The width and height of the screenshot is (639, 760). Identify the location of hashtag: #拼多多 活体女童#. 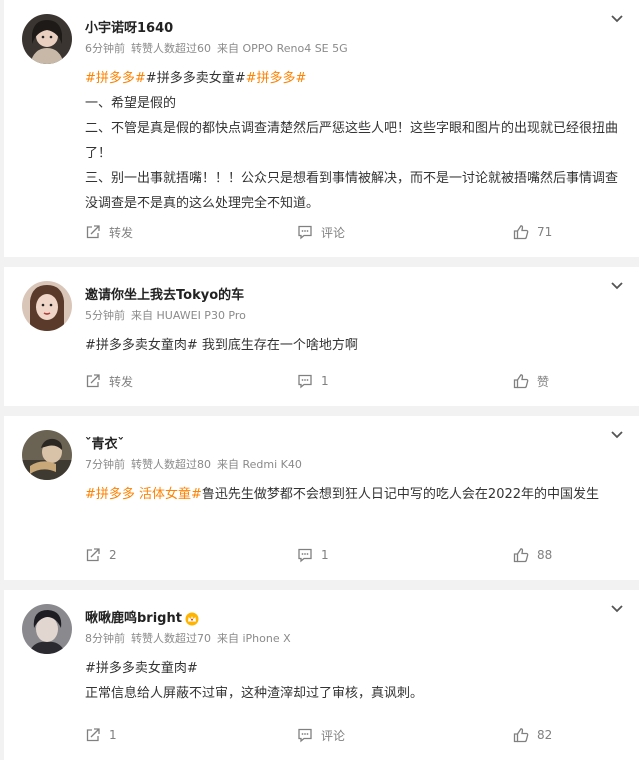
(143, 494).